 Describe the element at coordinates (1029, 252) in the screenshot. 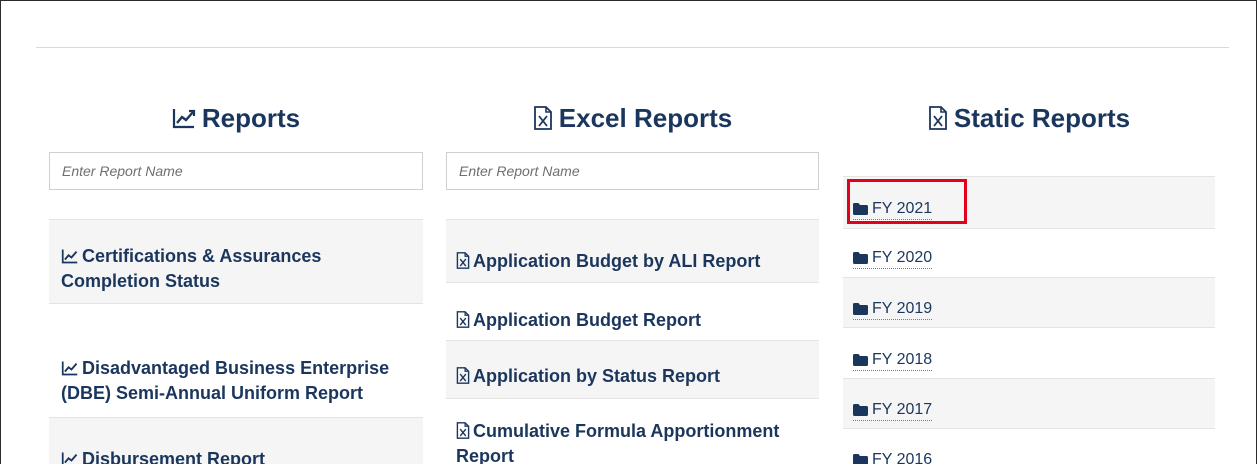

I see `folder-item: FY 2020` at that location.